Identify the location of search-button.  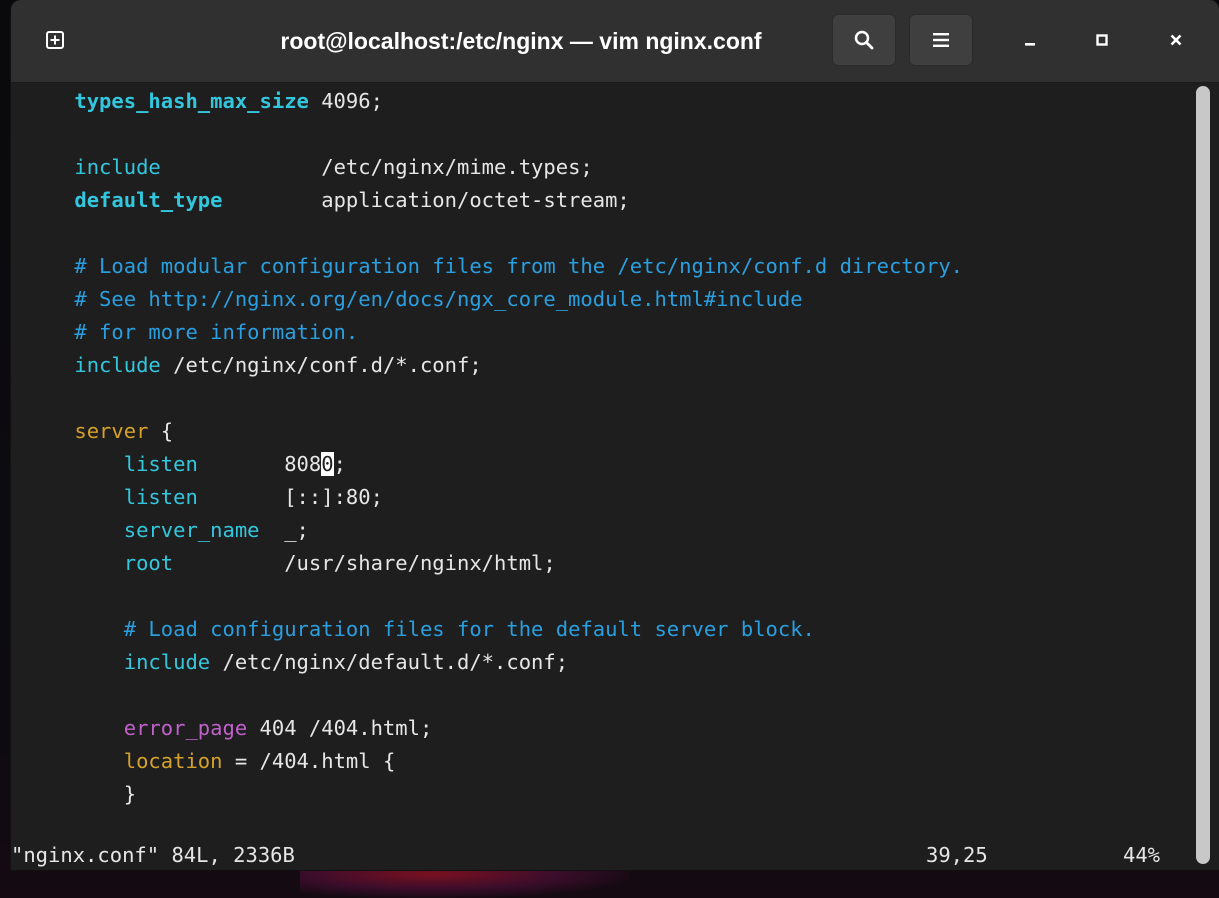
(864, 40).